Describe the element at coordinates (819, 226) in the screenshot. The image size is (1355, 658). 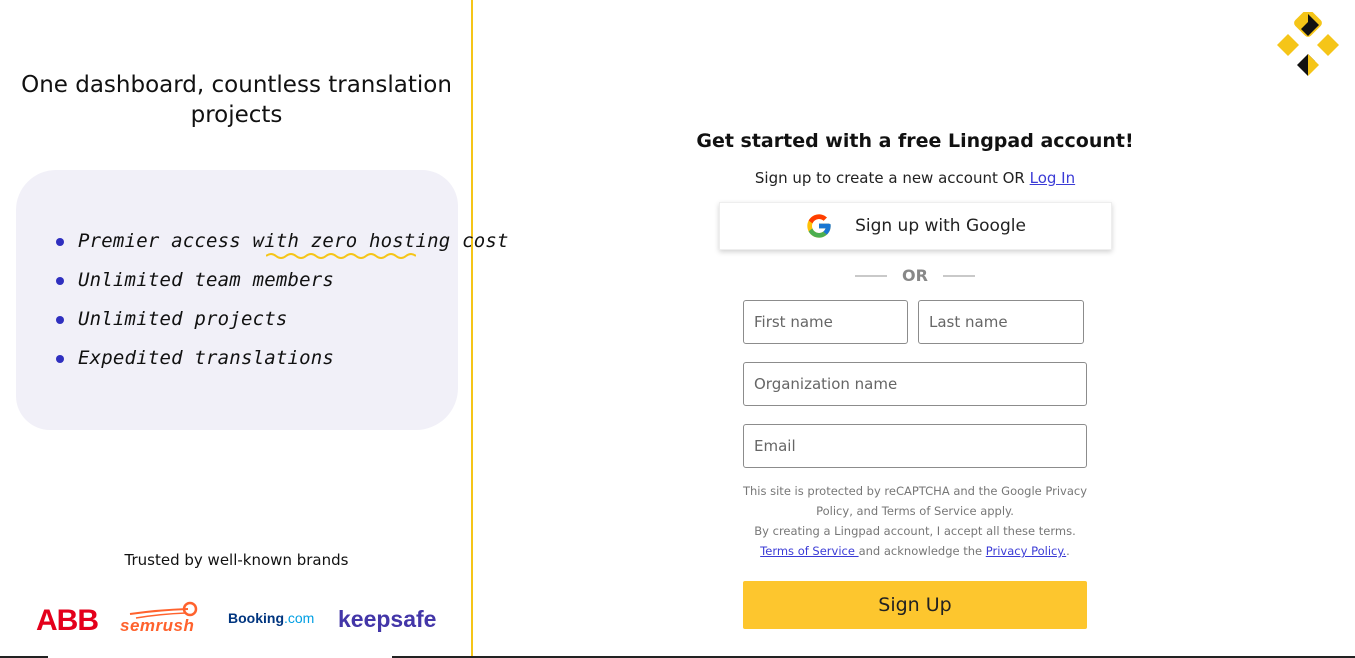
I see `google-g-icon` at that location.